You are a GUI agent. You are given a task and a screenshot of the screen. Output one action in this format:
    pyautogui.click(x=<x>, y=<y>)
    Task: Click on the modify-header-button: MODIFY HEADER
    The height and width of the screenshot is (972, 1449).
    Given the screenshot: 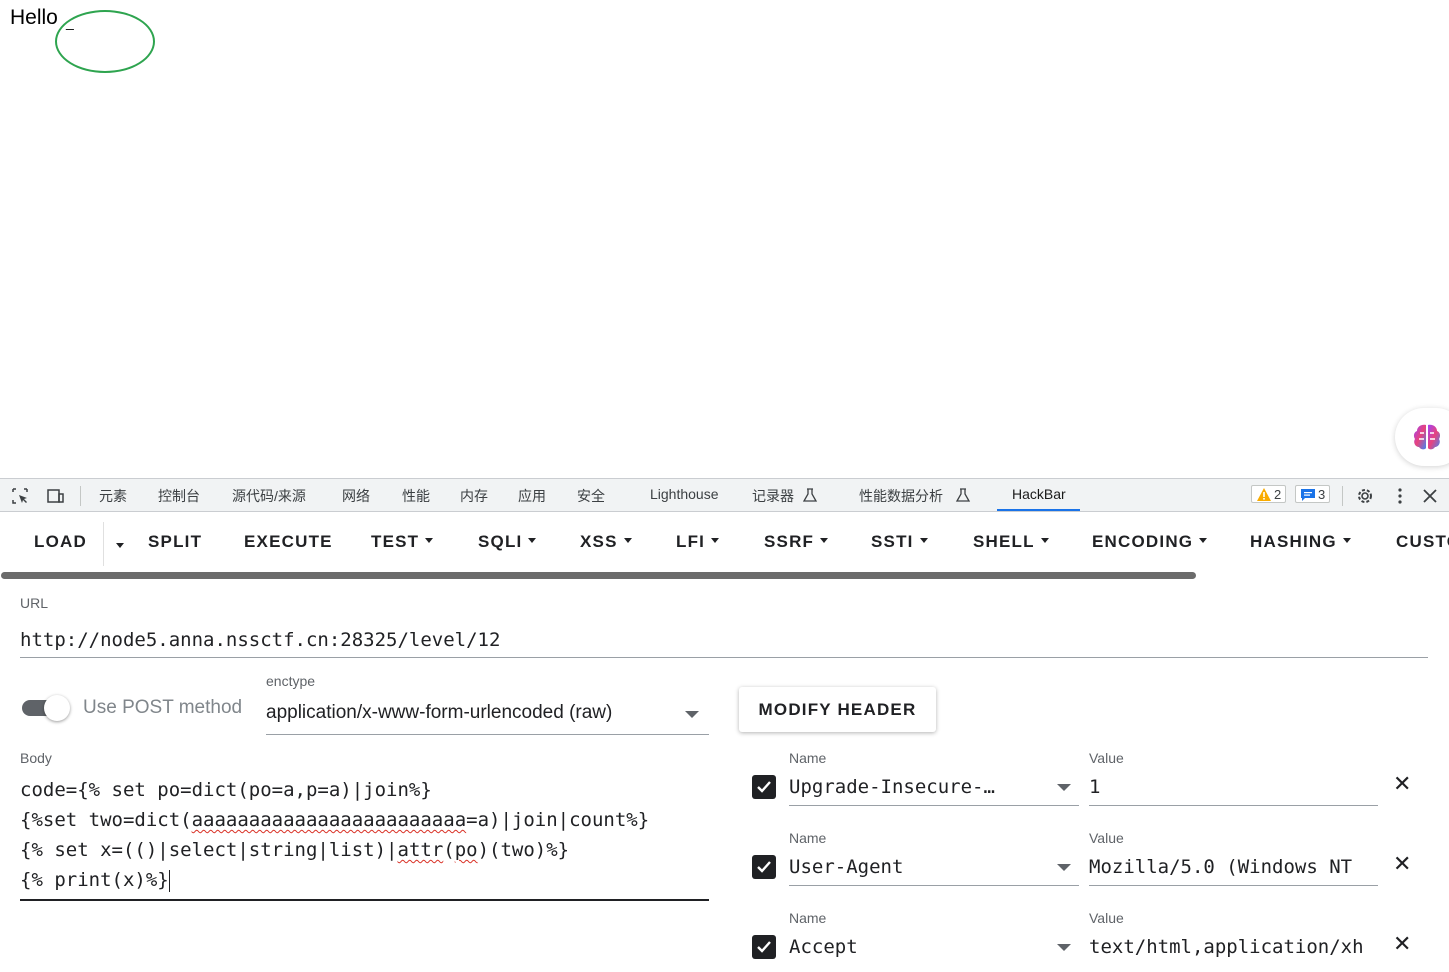 What is the action you would take?
    pyautogui.click(x=837, y=709)
    